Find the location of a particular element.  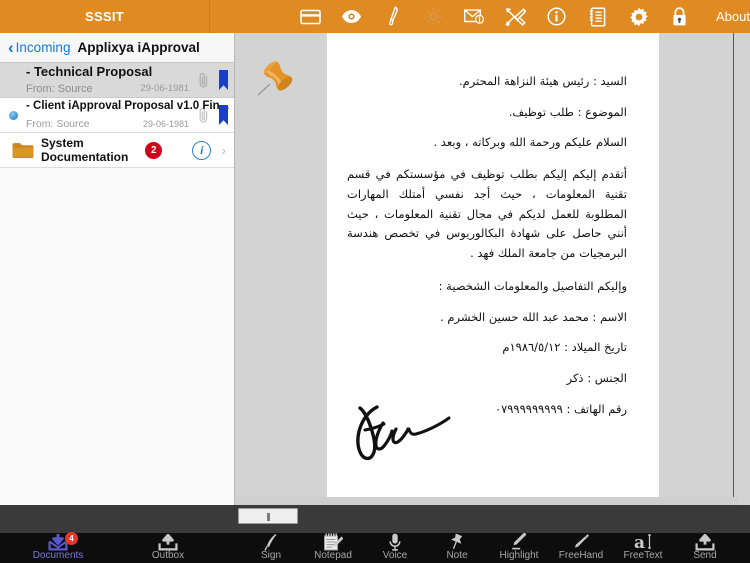

tool-highlight-label: Highlight is located at coordinates (519, 555).